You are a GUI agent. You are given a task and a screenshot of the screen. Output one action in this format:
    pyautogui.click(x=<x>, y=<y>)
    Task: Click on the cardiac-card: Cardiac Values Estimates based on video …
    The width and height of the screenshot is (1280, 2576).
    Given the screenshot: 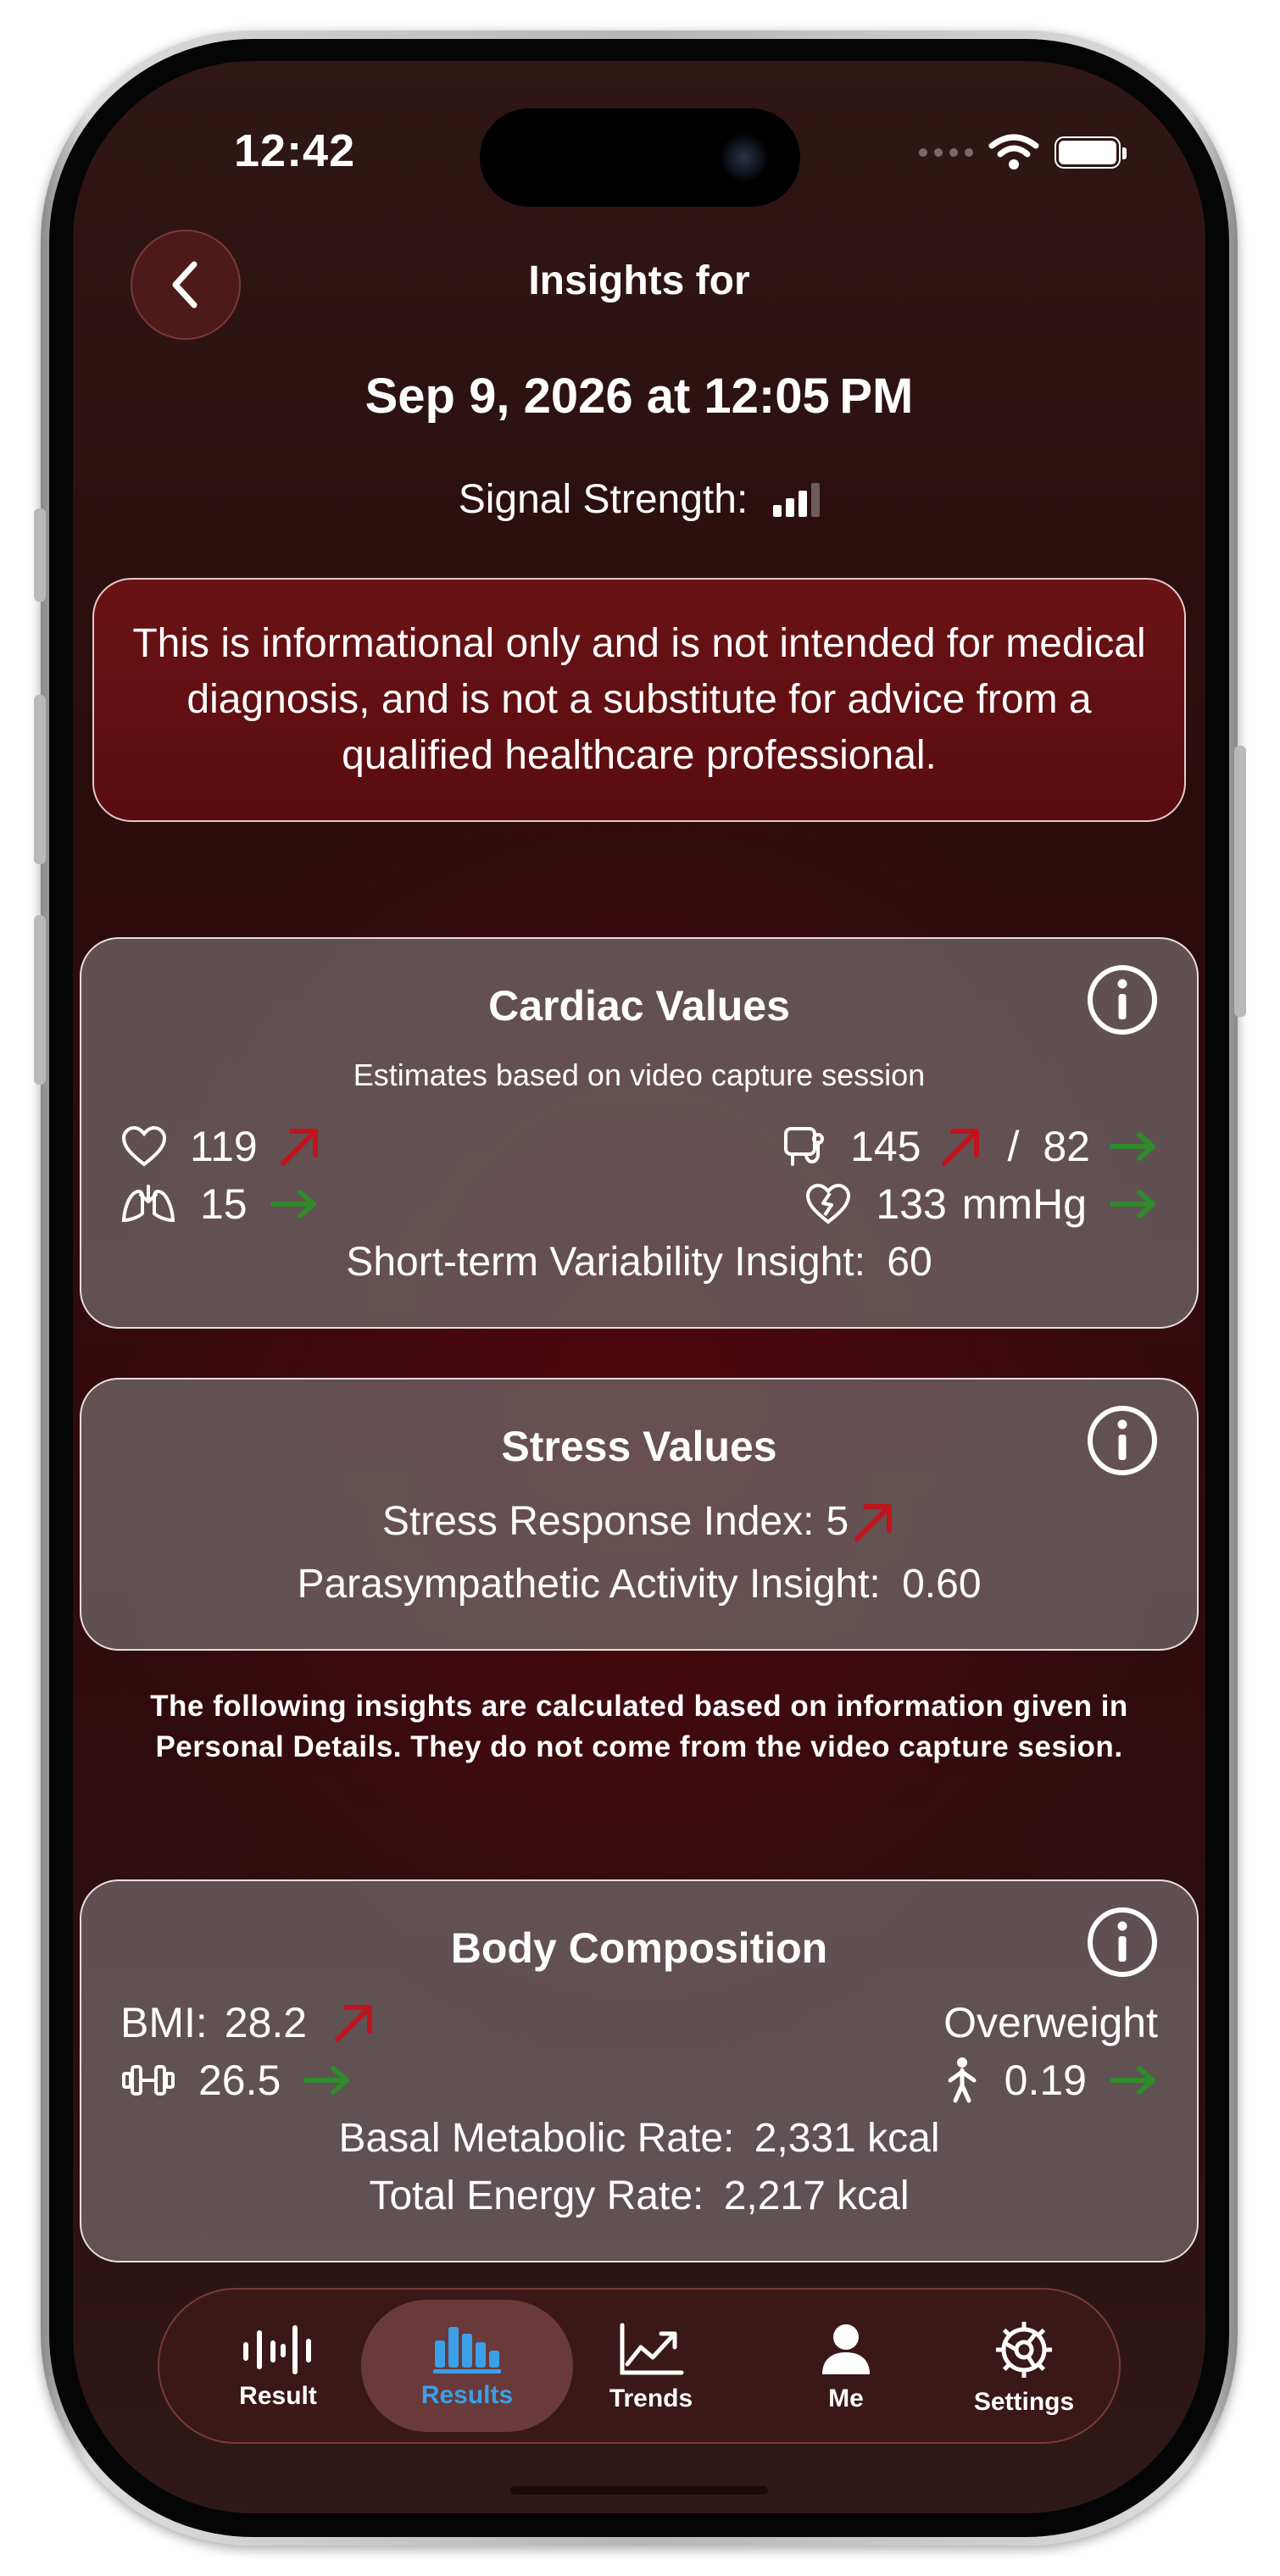 What is the action you would take?
    pyautogui.click(x=639, y=1133)
    